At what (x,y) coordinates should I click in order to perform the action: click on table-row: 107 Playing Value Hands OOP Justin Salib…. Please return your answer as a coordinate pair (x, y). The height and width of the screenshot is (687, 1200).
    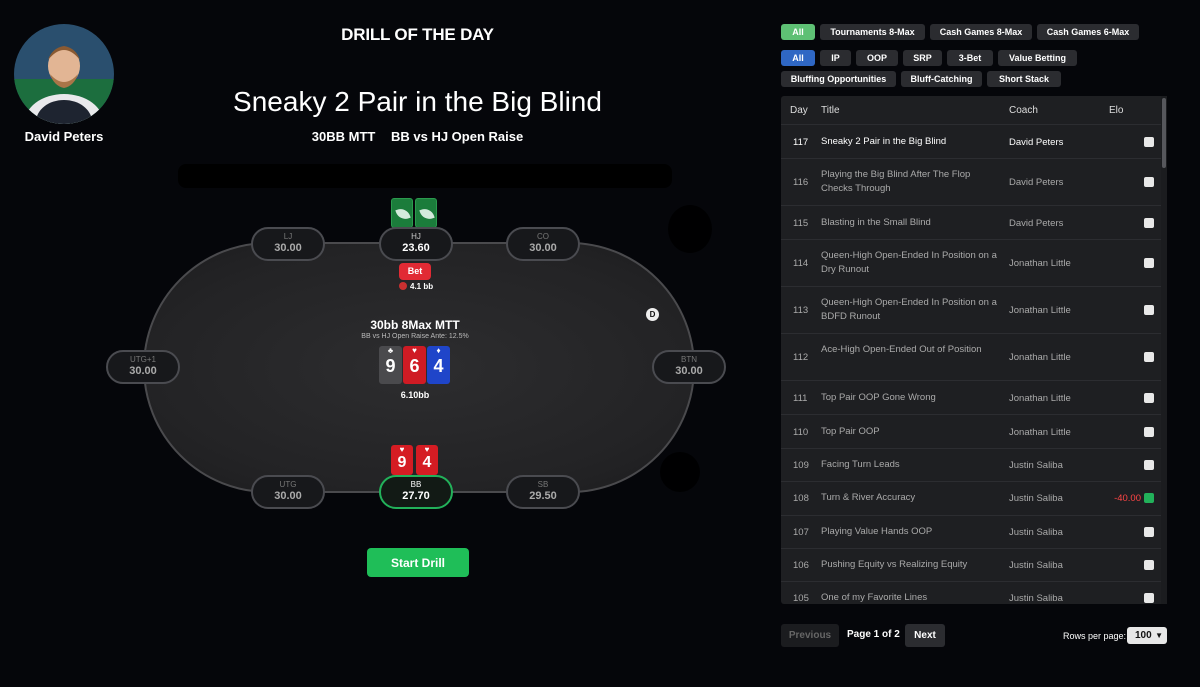
    Looking at the image, I should click on (971, 531).